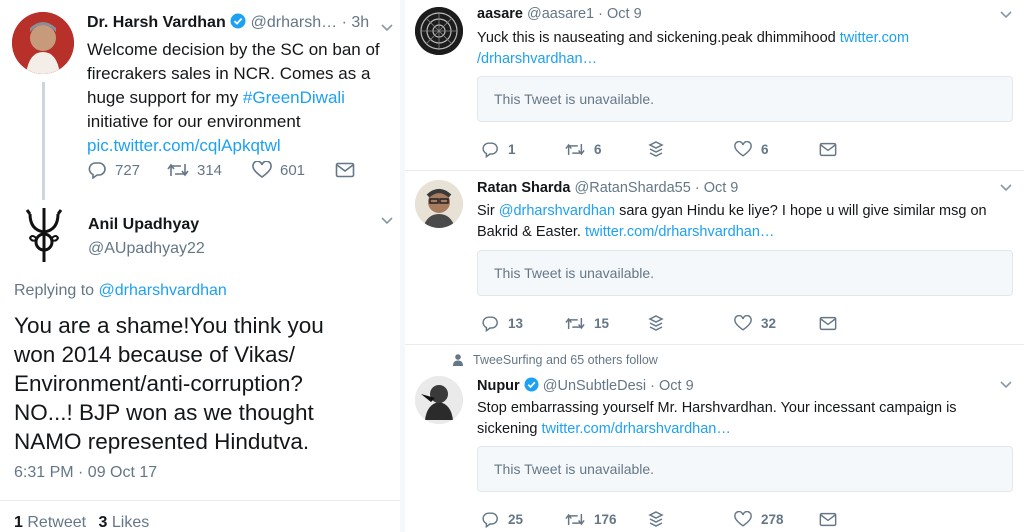 The width and height of the screenshot is (1024, 532). Describe the element at coordinates (146, 249) in the screenshot. I see `author-handle: @AUpadhyay22` at that location.